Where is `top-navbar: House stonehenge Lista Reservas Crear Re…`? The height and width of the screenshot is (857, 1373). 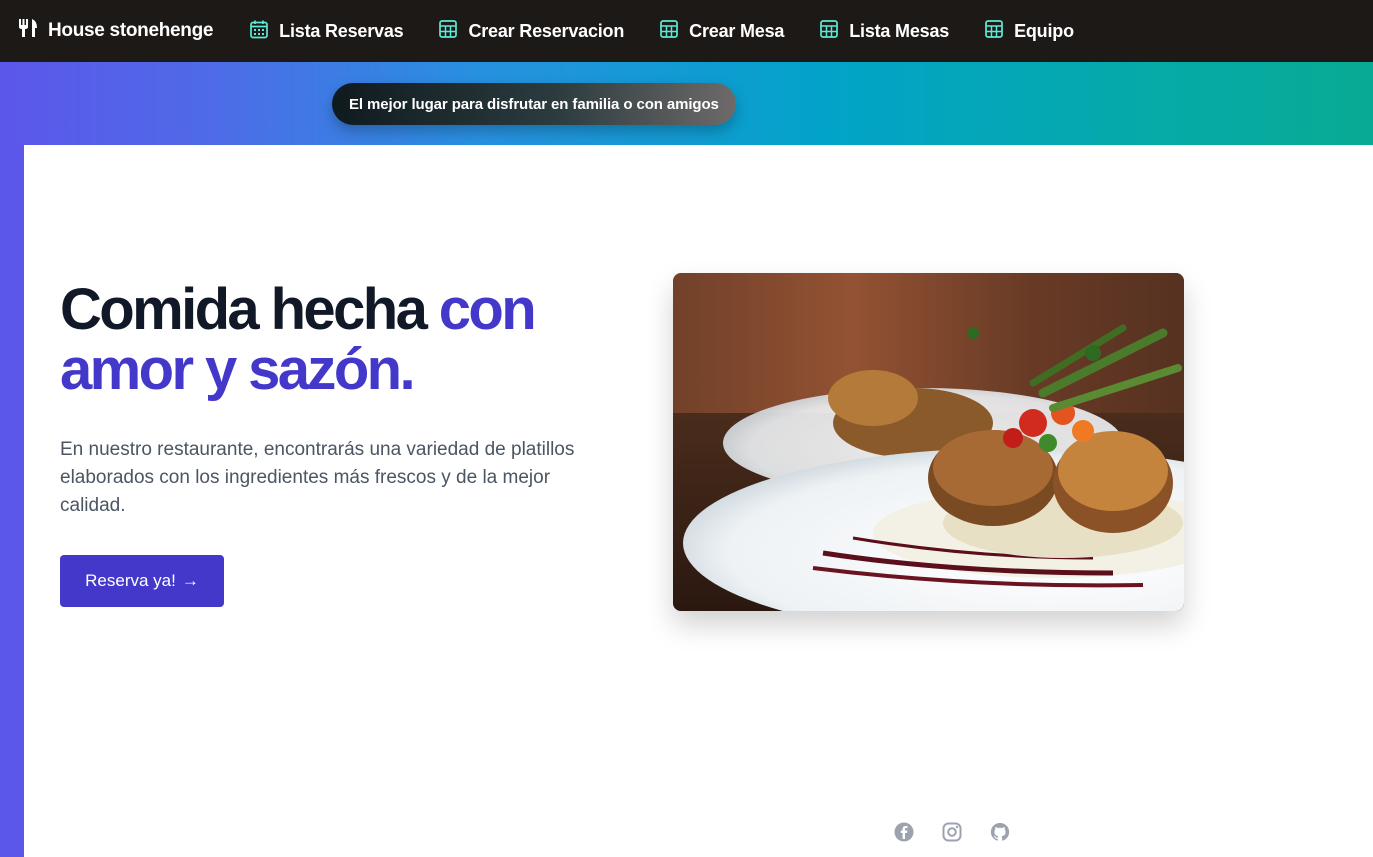 top-navbar: House stonehenge Lista Reservas Crear Re… is located at coordinates (686, 31).